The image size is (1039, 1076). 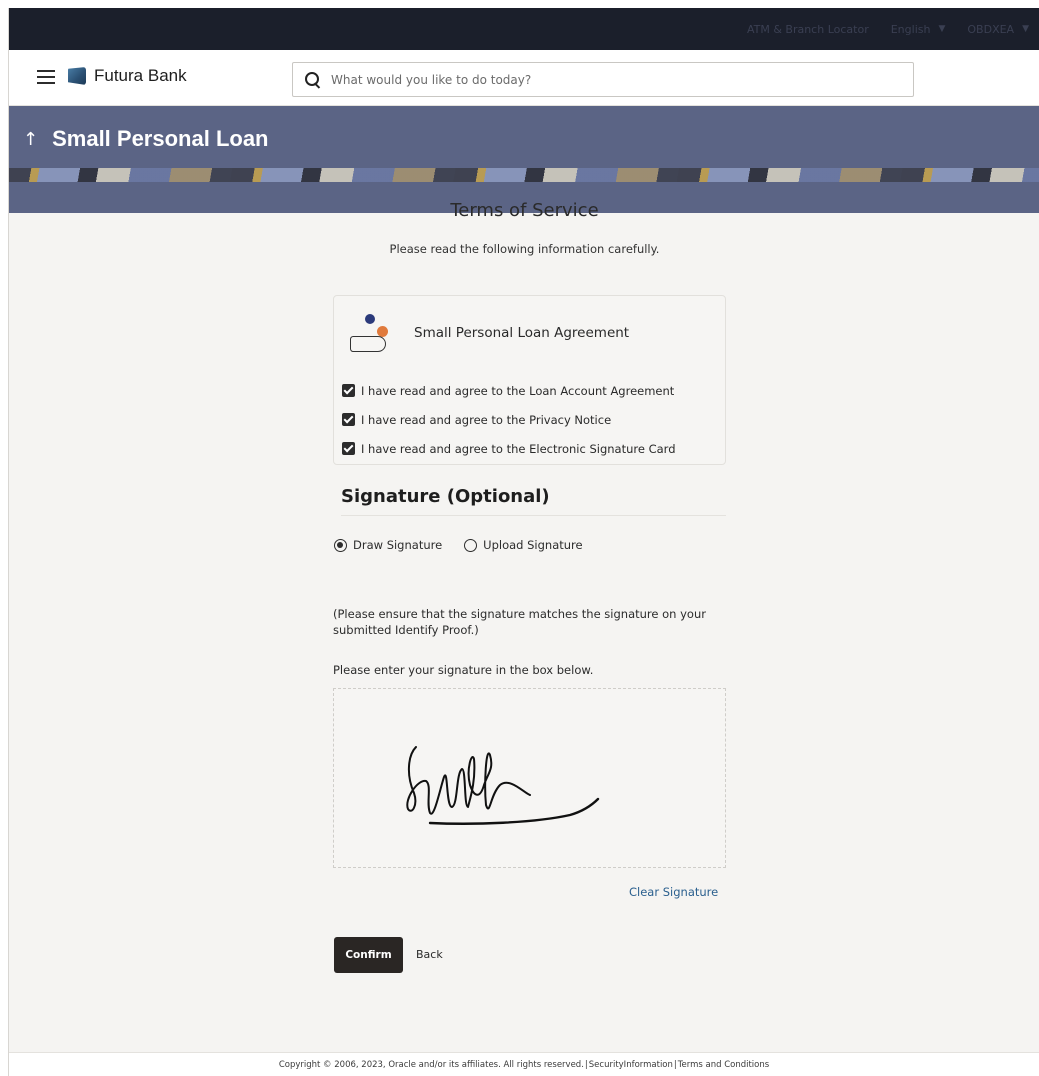 I want to click on search-bar, so click(x=603, y=79).